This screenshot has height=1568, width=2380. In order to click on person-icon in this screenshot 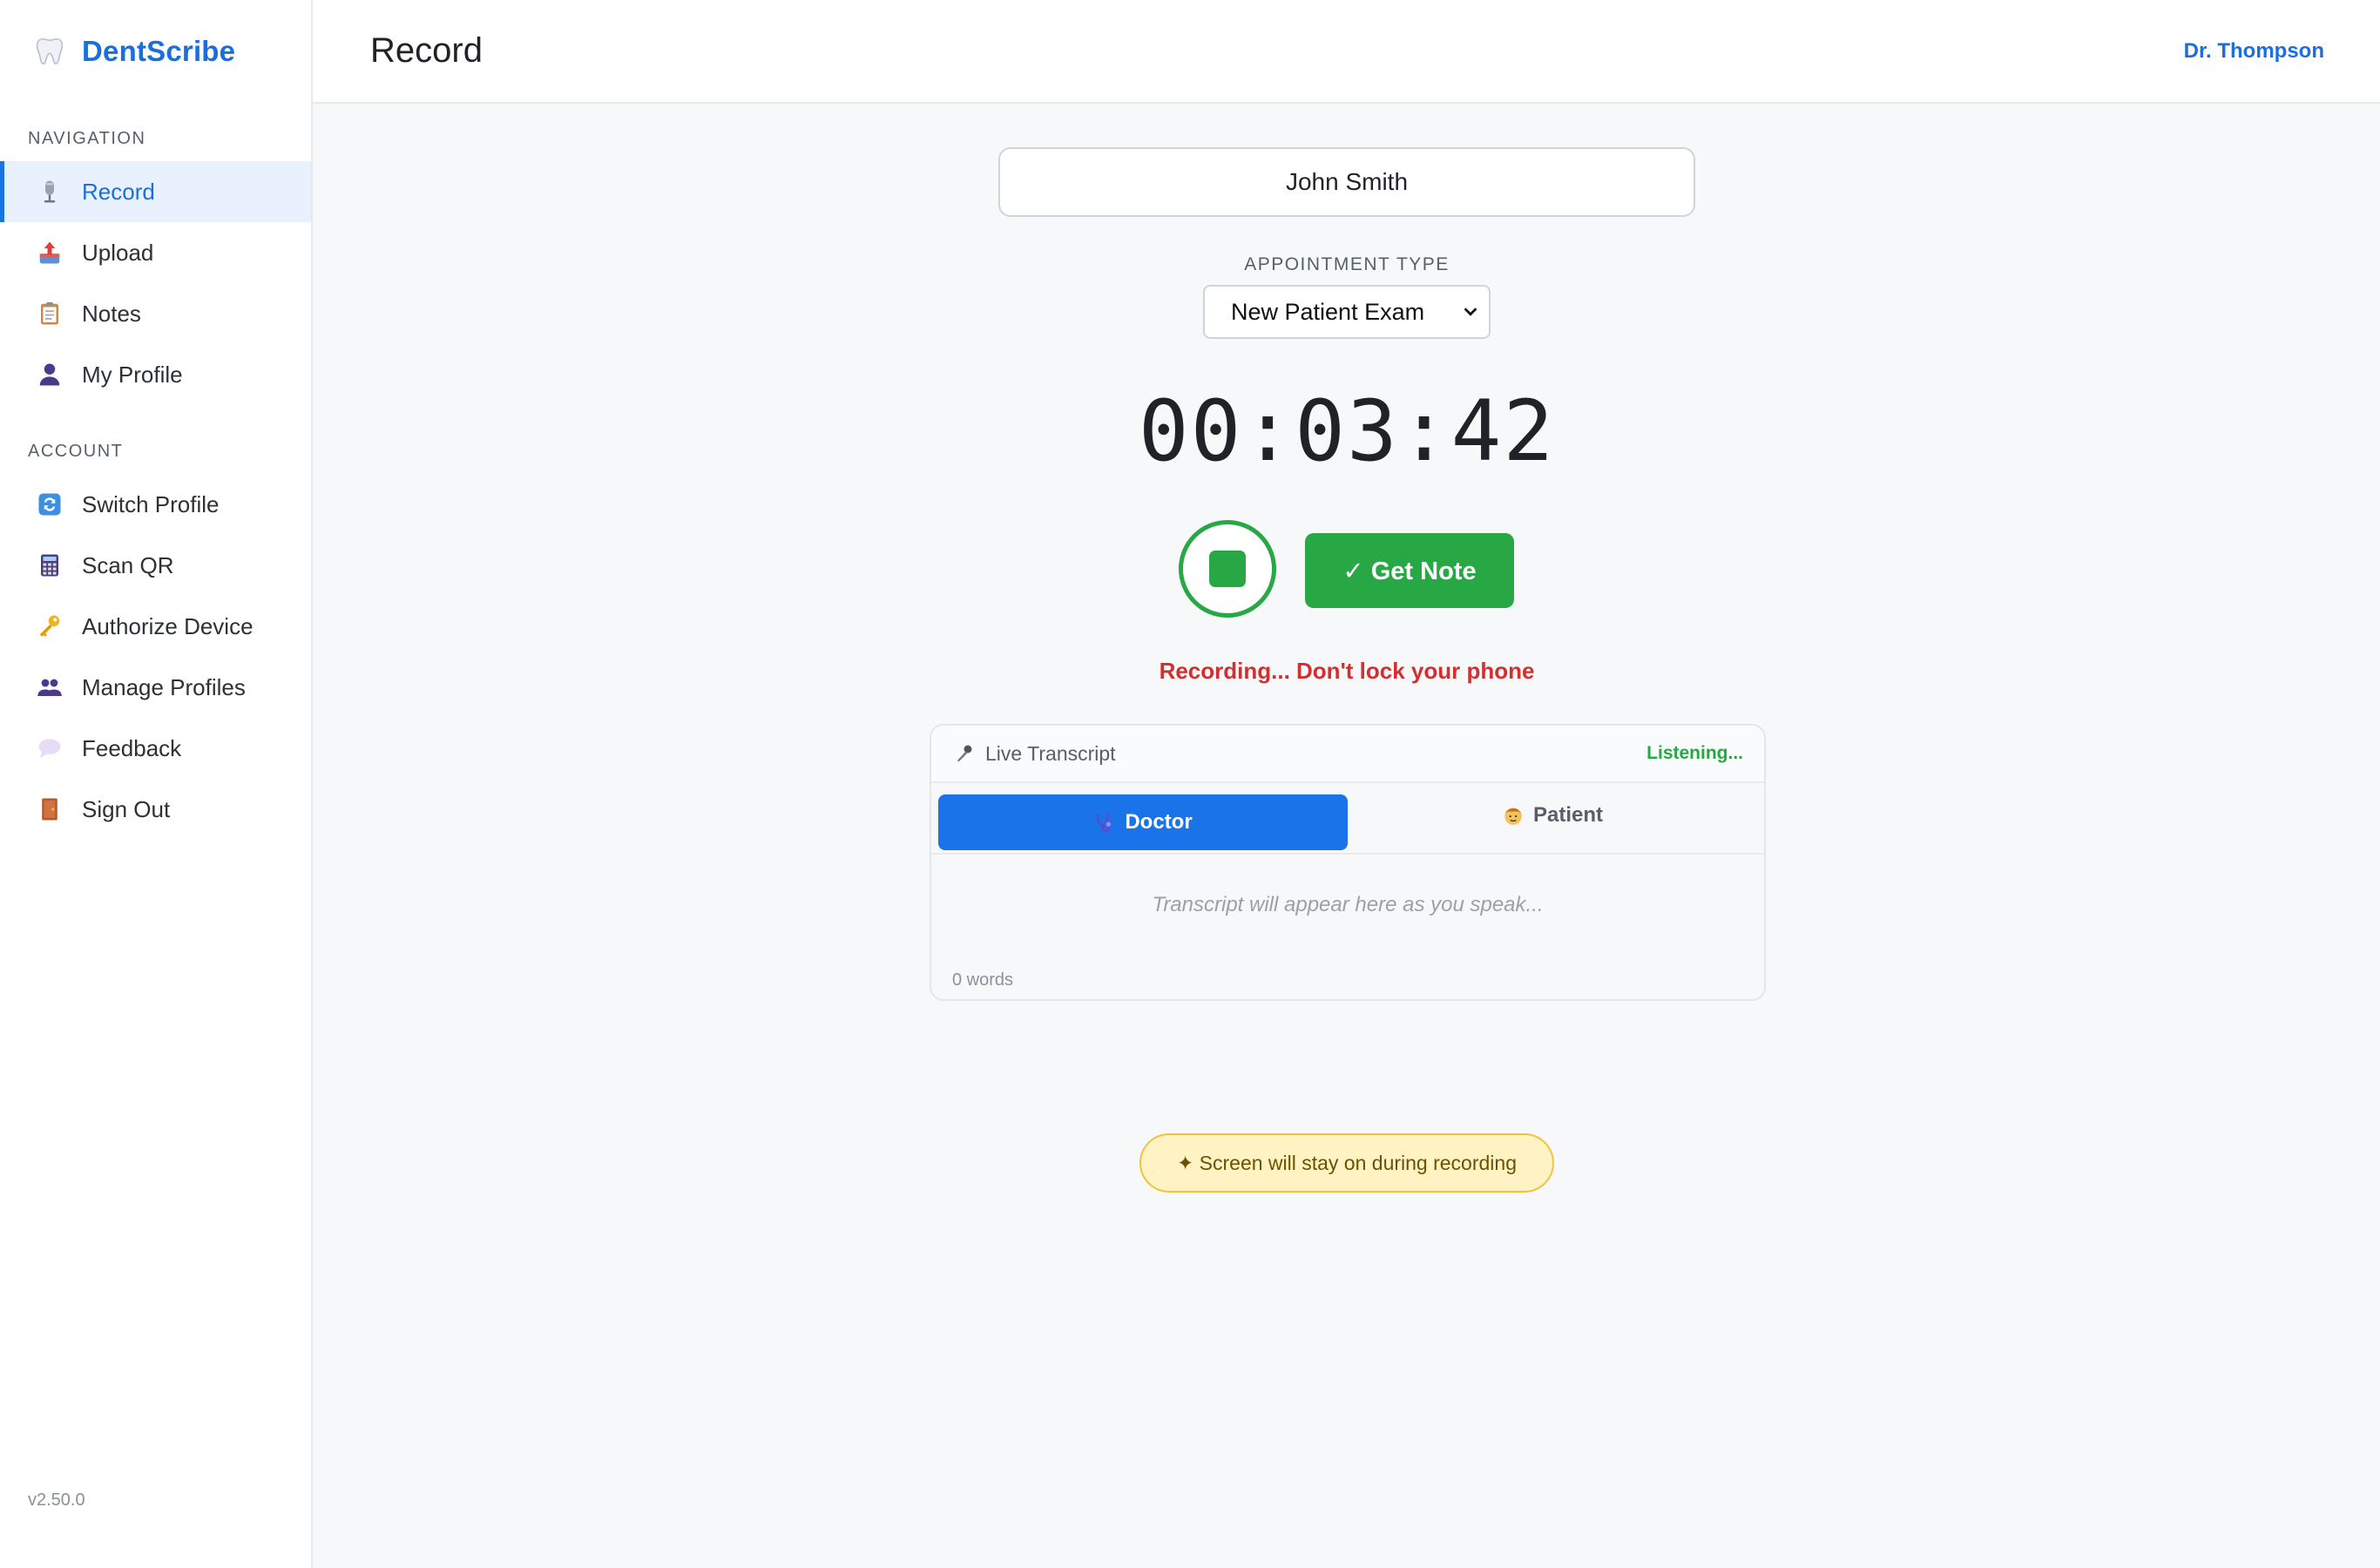, I will do `click(49, 374)`.